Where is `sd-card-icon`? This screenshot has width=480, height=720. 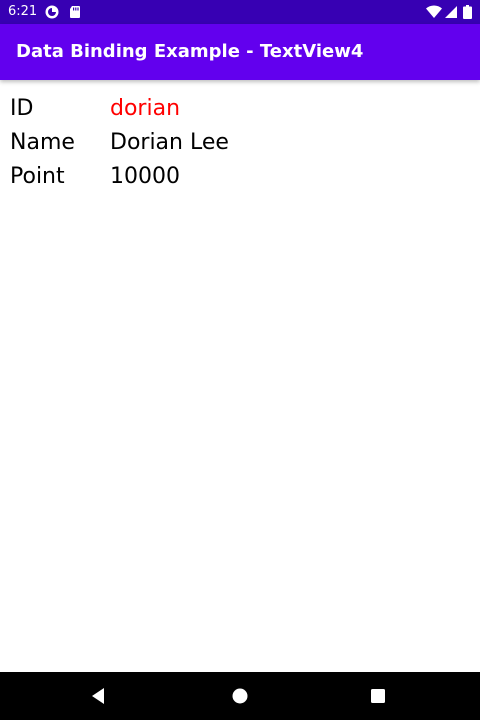 sd-card-icon is located at coordinates (75, 12).